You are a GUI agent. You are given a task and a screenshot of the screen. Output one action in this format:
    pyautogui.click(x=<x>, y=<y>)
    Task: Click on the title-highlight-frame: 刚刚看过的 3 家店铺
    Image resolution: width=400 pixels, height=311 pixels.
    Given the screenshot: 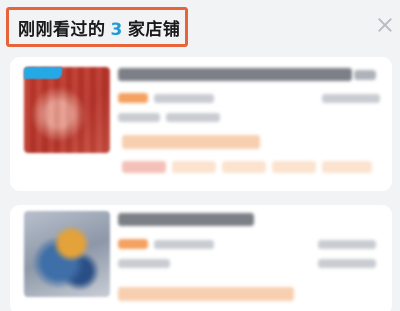 What is the action you would take?
    pyautogui.click(x=97, y=27)
    